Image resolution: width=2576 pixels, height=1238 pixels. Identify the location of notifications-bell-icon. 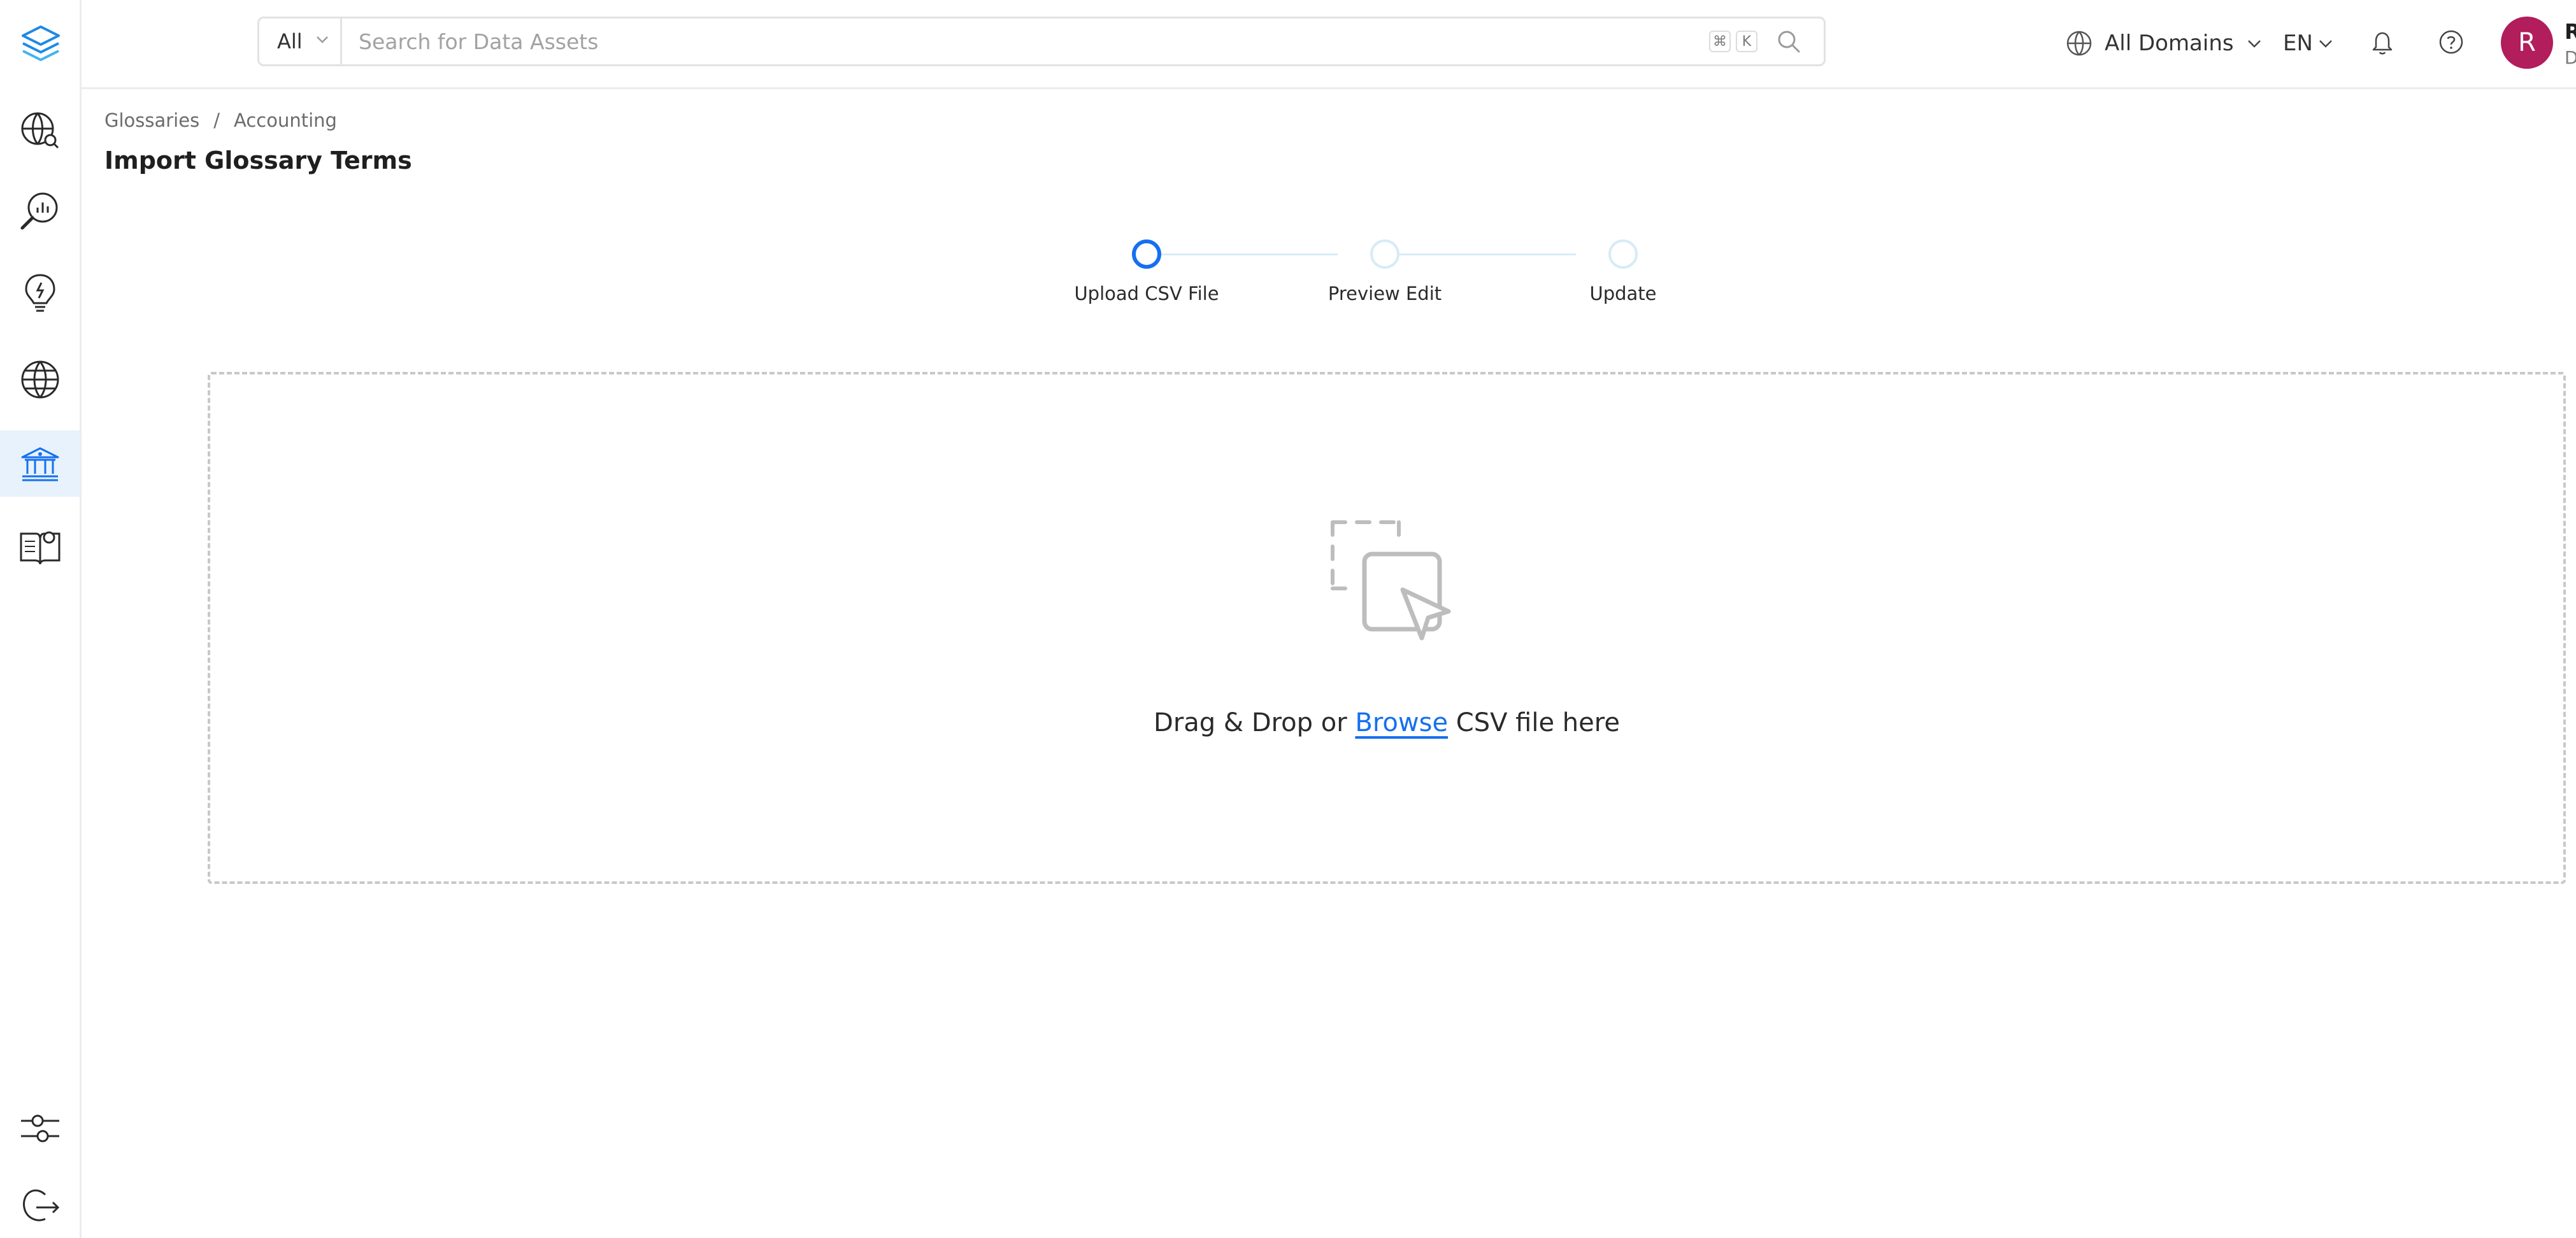
(2383, 42).